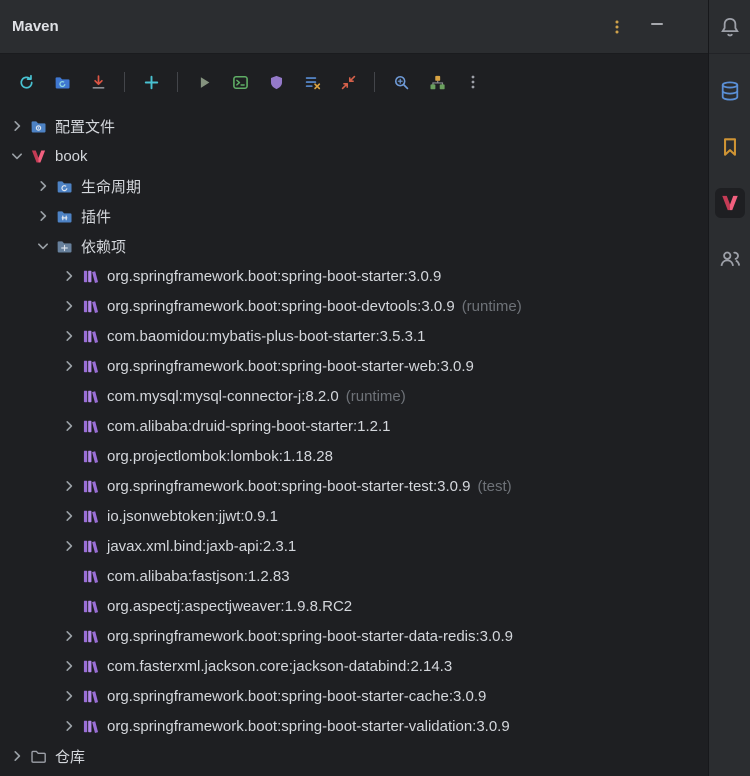  I want to click on tree-row: io.jsonwebtoken:jjwt:0.9.1, so click(354, 516).